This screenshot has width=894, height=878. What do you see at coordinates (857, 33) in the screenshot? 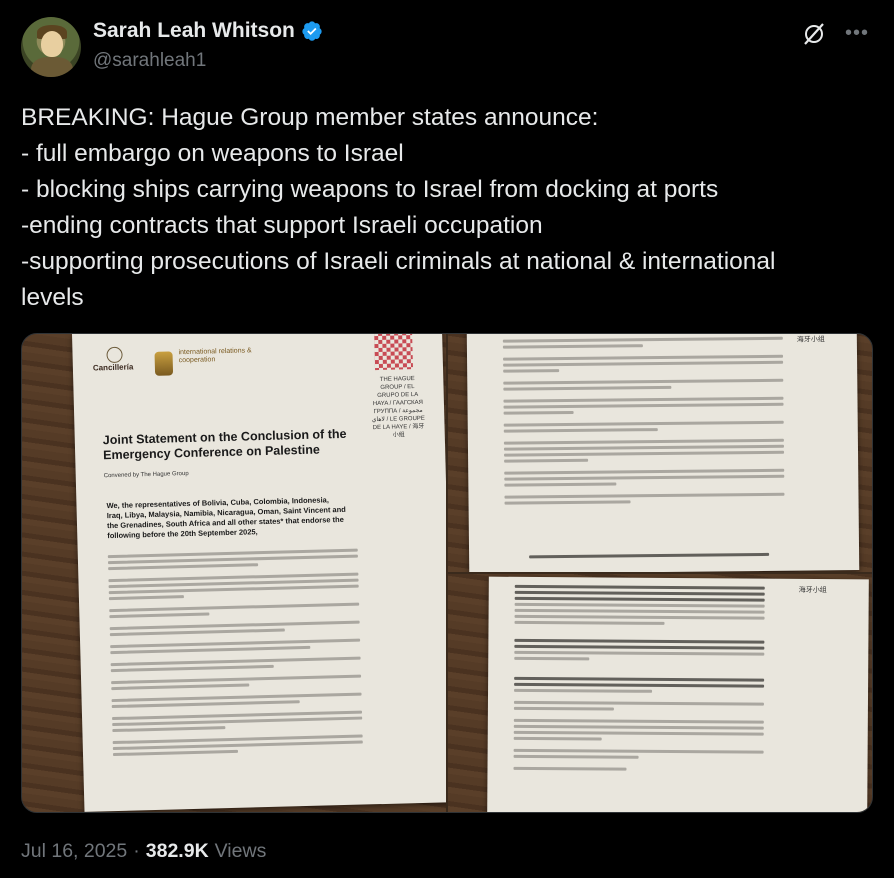
I see `more-icon: •••` at bounding box center [857, 33].